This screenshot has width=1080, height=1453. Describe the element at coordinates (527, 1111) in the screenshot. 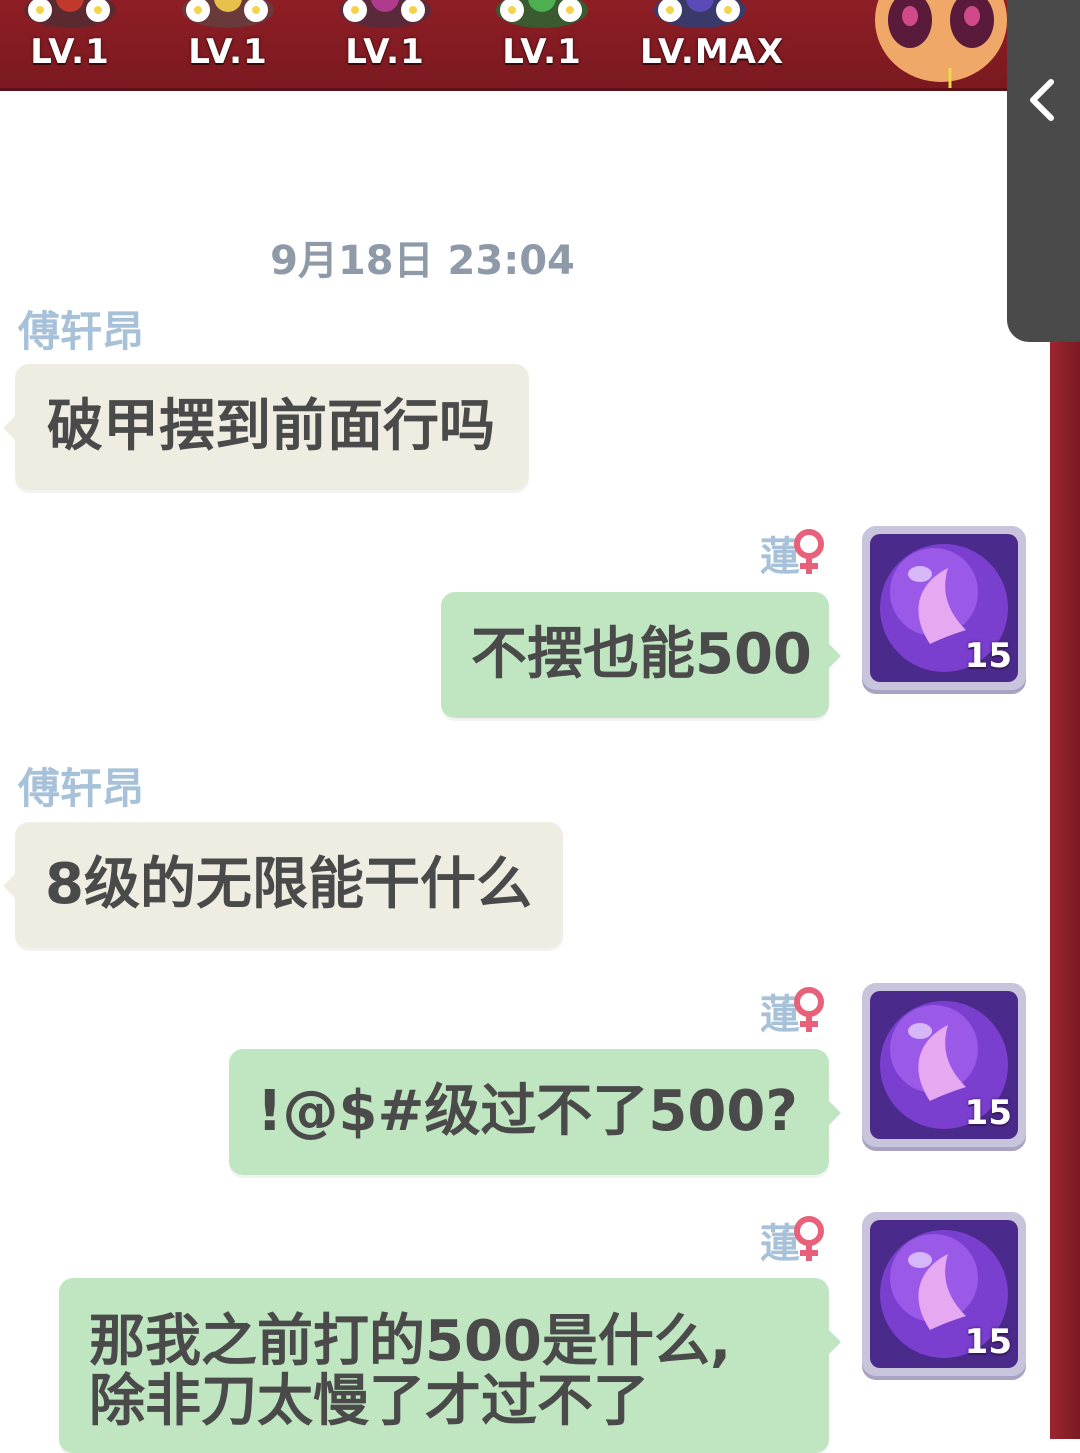

I see `message-text: !@$#级过不了500?` at that location.